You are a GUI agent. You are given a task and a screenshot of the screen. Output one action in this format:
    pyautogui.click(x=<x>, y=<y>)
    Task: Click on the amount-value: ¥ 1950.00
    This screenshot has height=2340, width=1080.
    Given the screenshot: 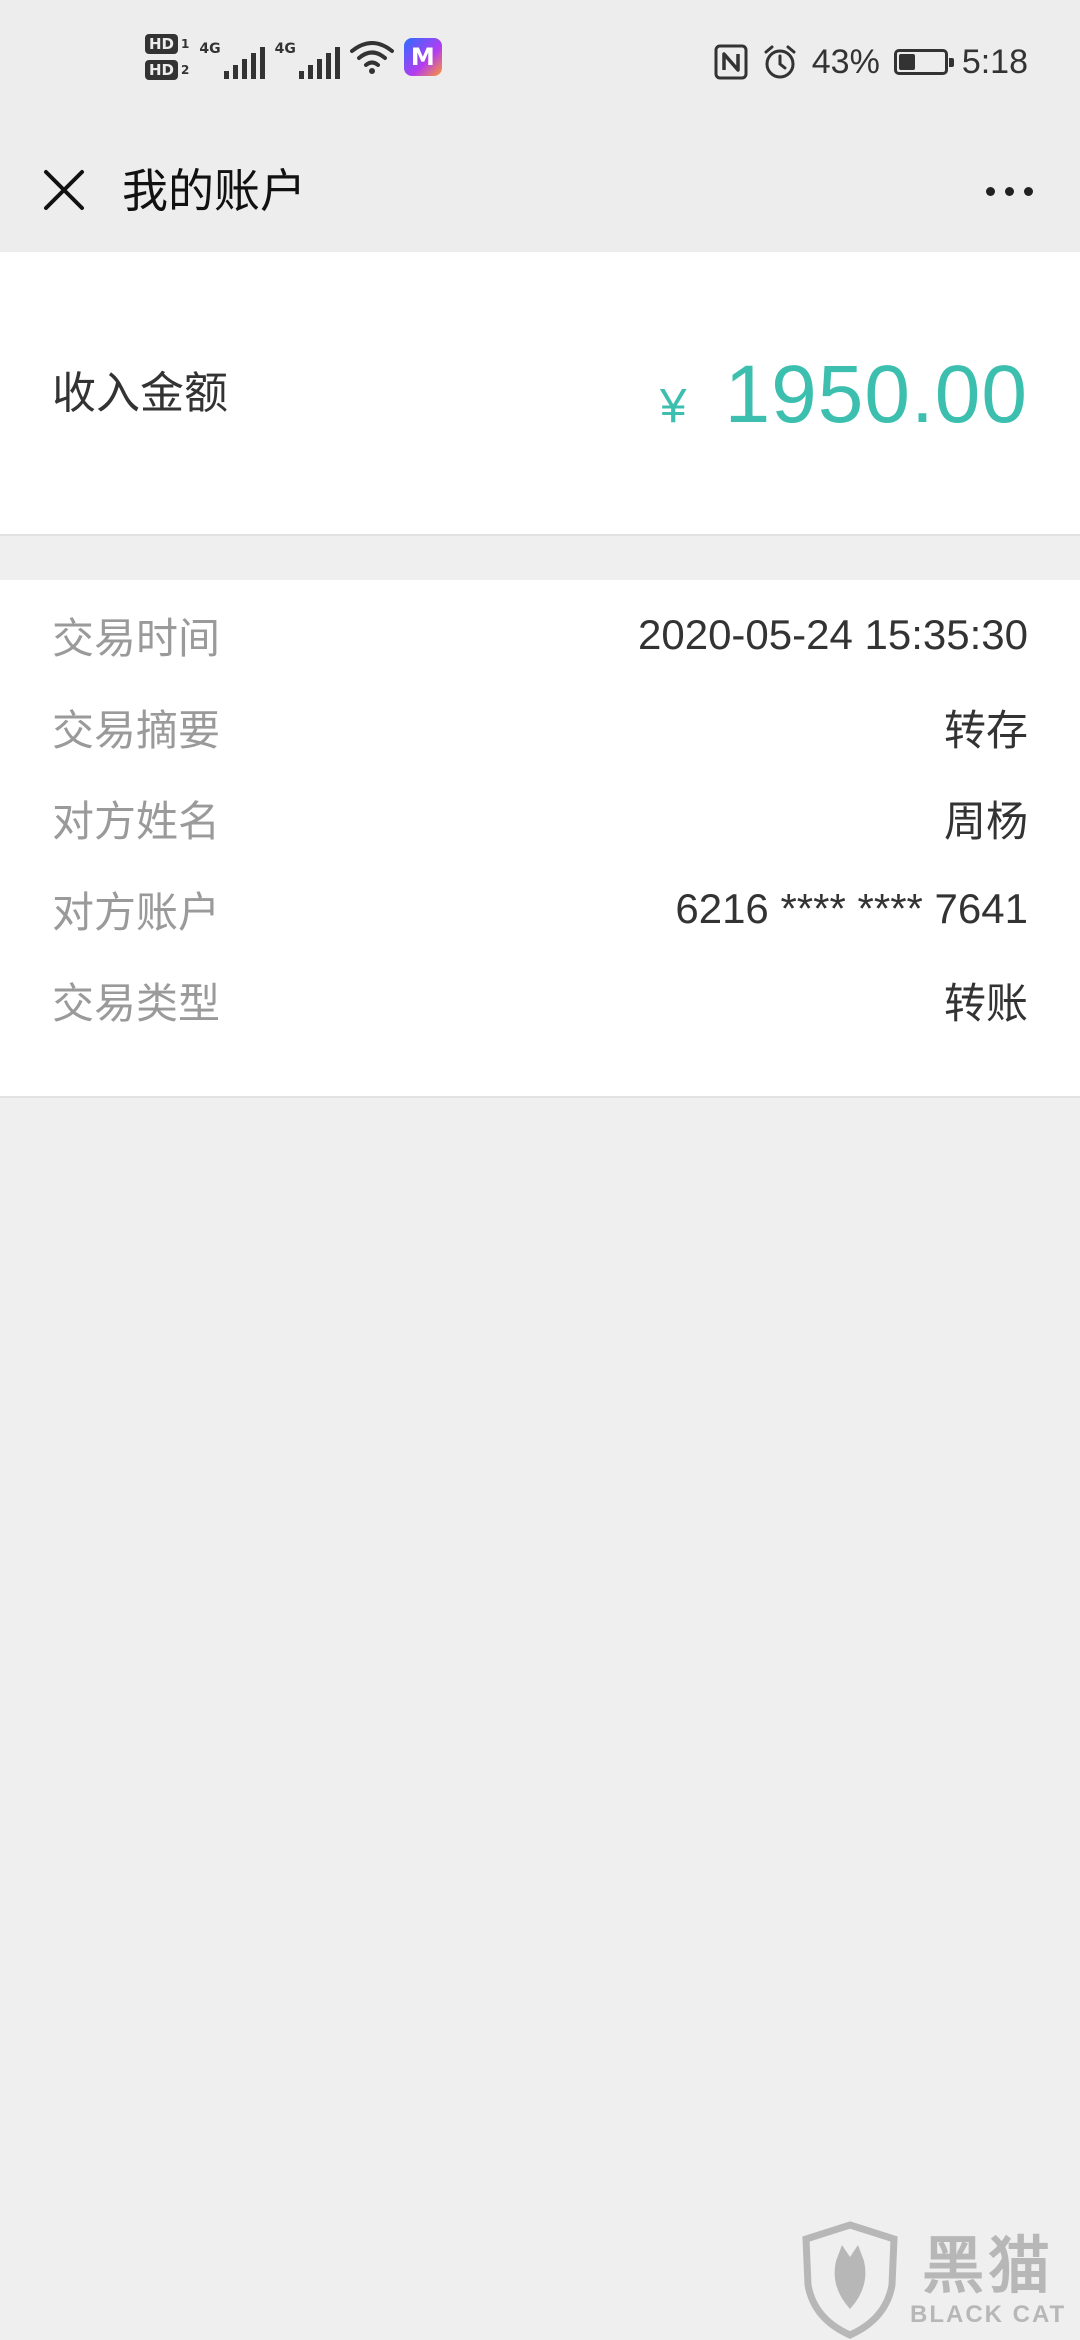 What is the action you would take?
    pyautogui.click(x=844, y=395)
    